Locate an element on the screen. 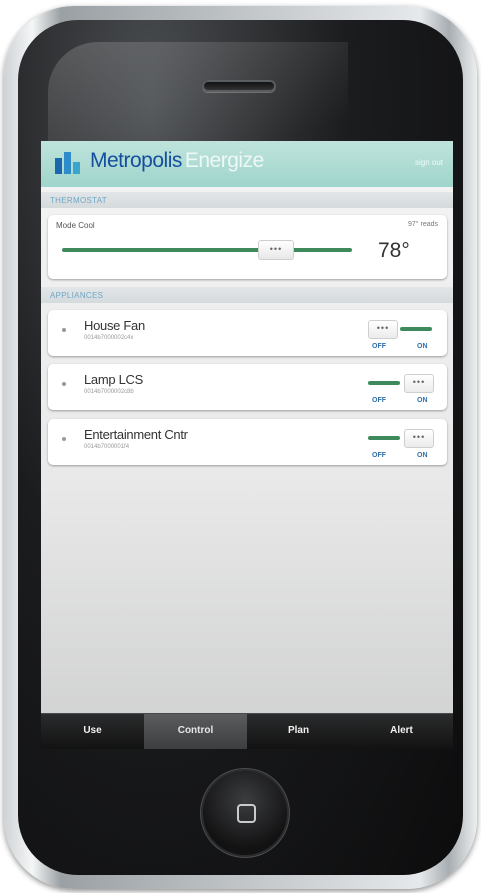 Image resolution: width=481 pixels, height=893 pixels. tab-control: Control is located at coordinates (195, 731).